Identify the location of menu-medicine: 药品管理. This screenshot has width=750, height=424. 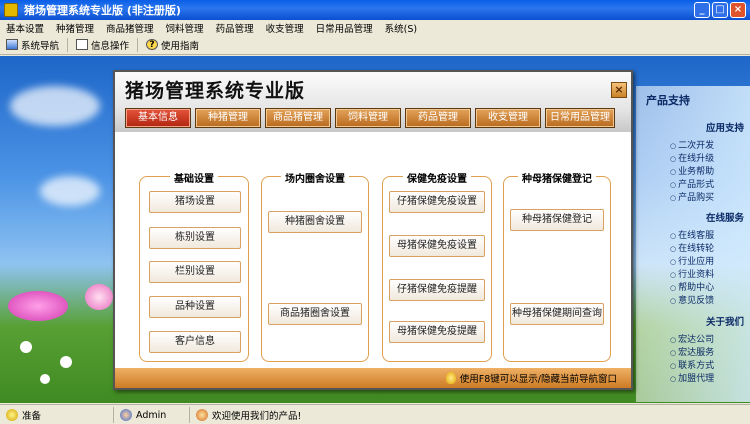
(235, 28).